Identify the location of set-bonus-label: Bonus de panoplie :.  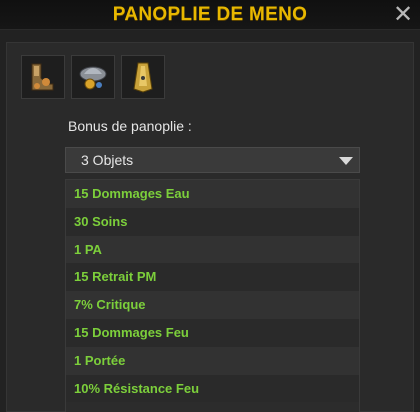
(130, 126).